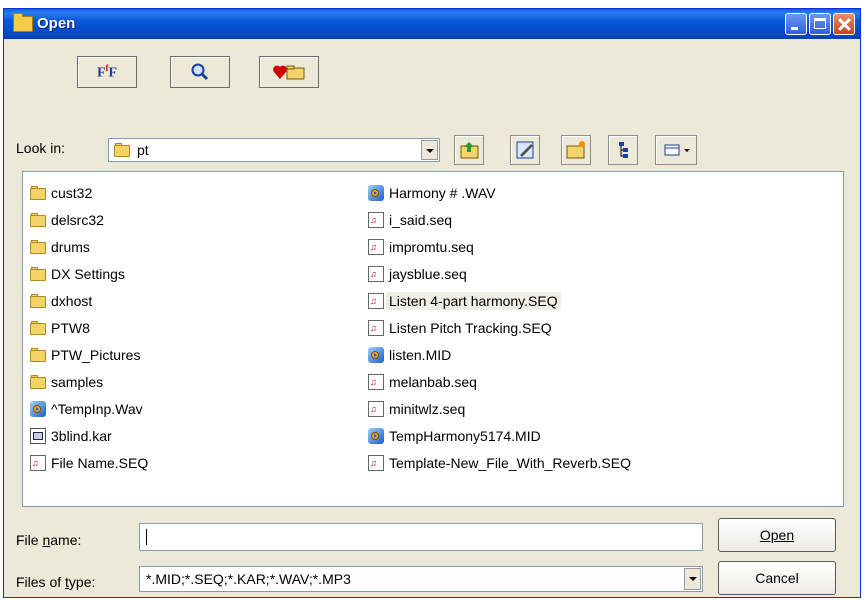 Image resolution: width=864 pixels, height=601 pixels. What do you see at coordinates (81, 435) in the screenshot?
I see `file-item-name: 3blind.kar` at bounding box center [81, 435].